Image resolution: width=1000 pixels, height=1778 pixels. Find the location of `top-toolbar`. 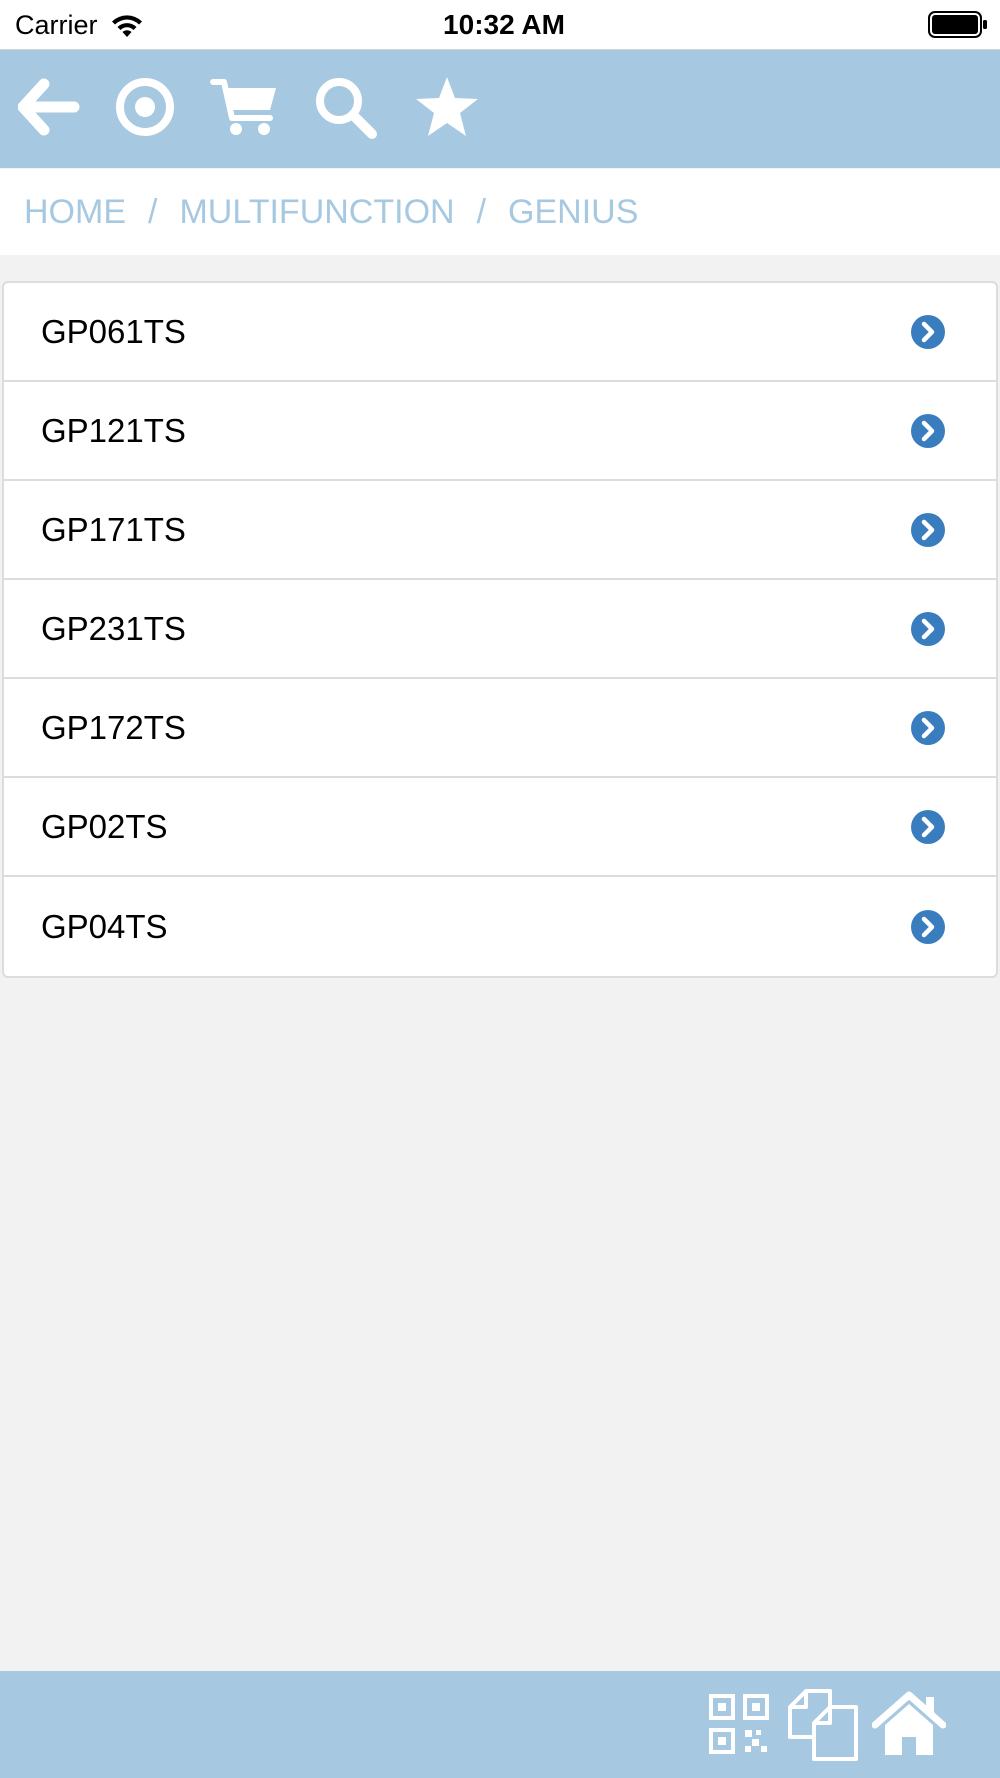

top-toolbar is located at coordinates (500, 109).